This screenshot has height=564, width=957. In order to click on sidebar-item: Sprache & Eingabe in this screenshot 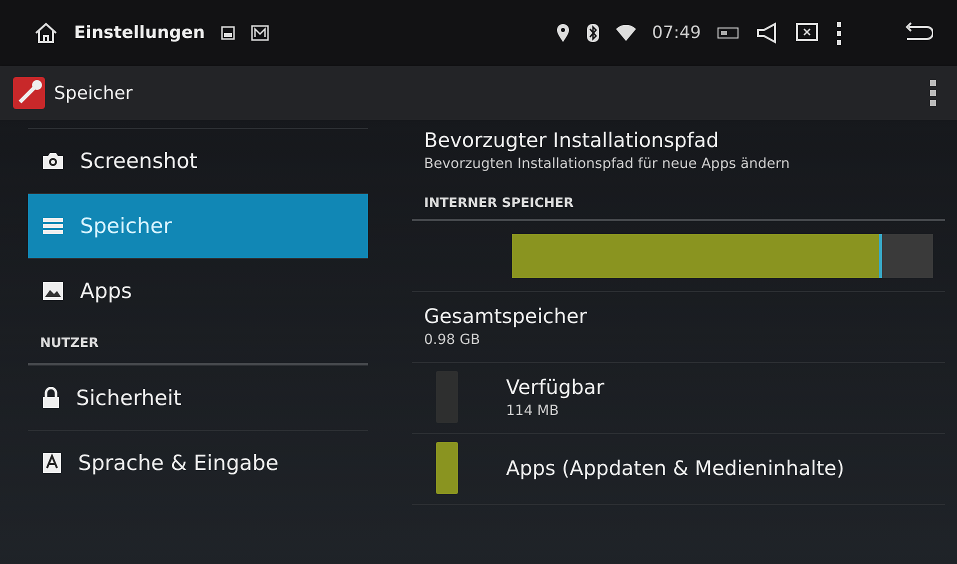, I will do `click(198, 462)`.